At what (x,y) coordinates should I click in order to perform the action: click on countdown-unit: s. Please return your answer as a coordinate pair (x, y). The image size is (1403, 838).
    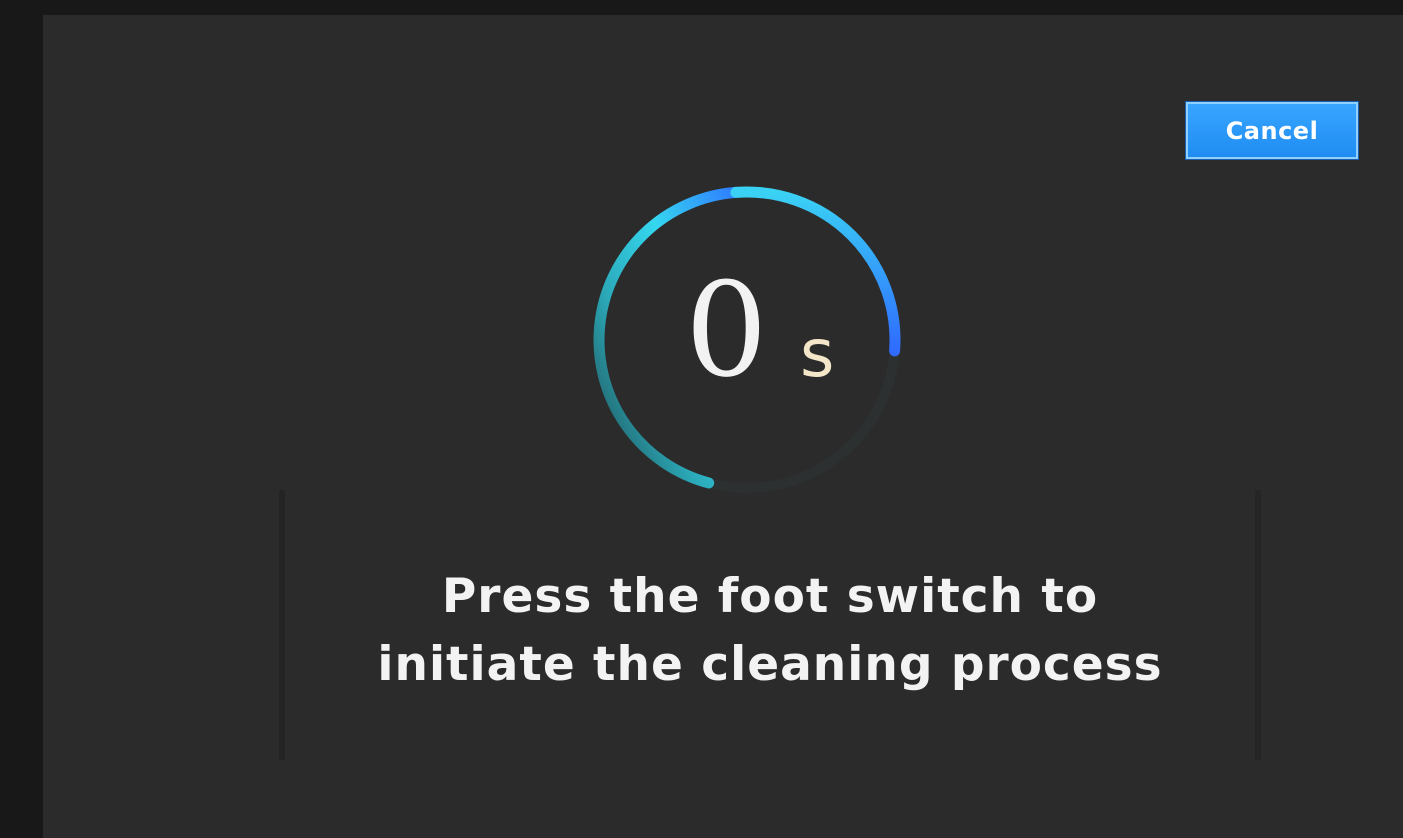
    Looking at the image, I should click on (817, 353).